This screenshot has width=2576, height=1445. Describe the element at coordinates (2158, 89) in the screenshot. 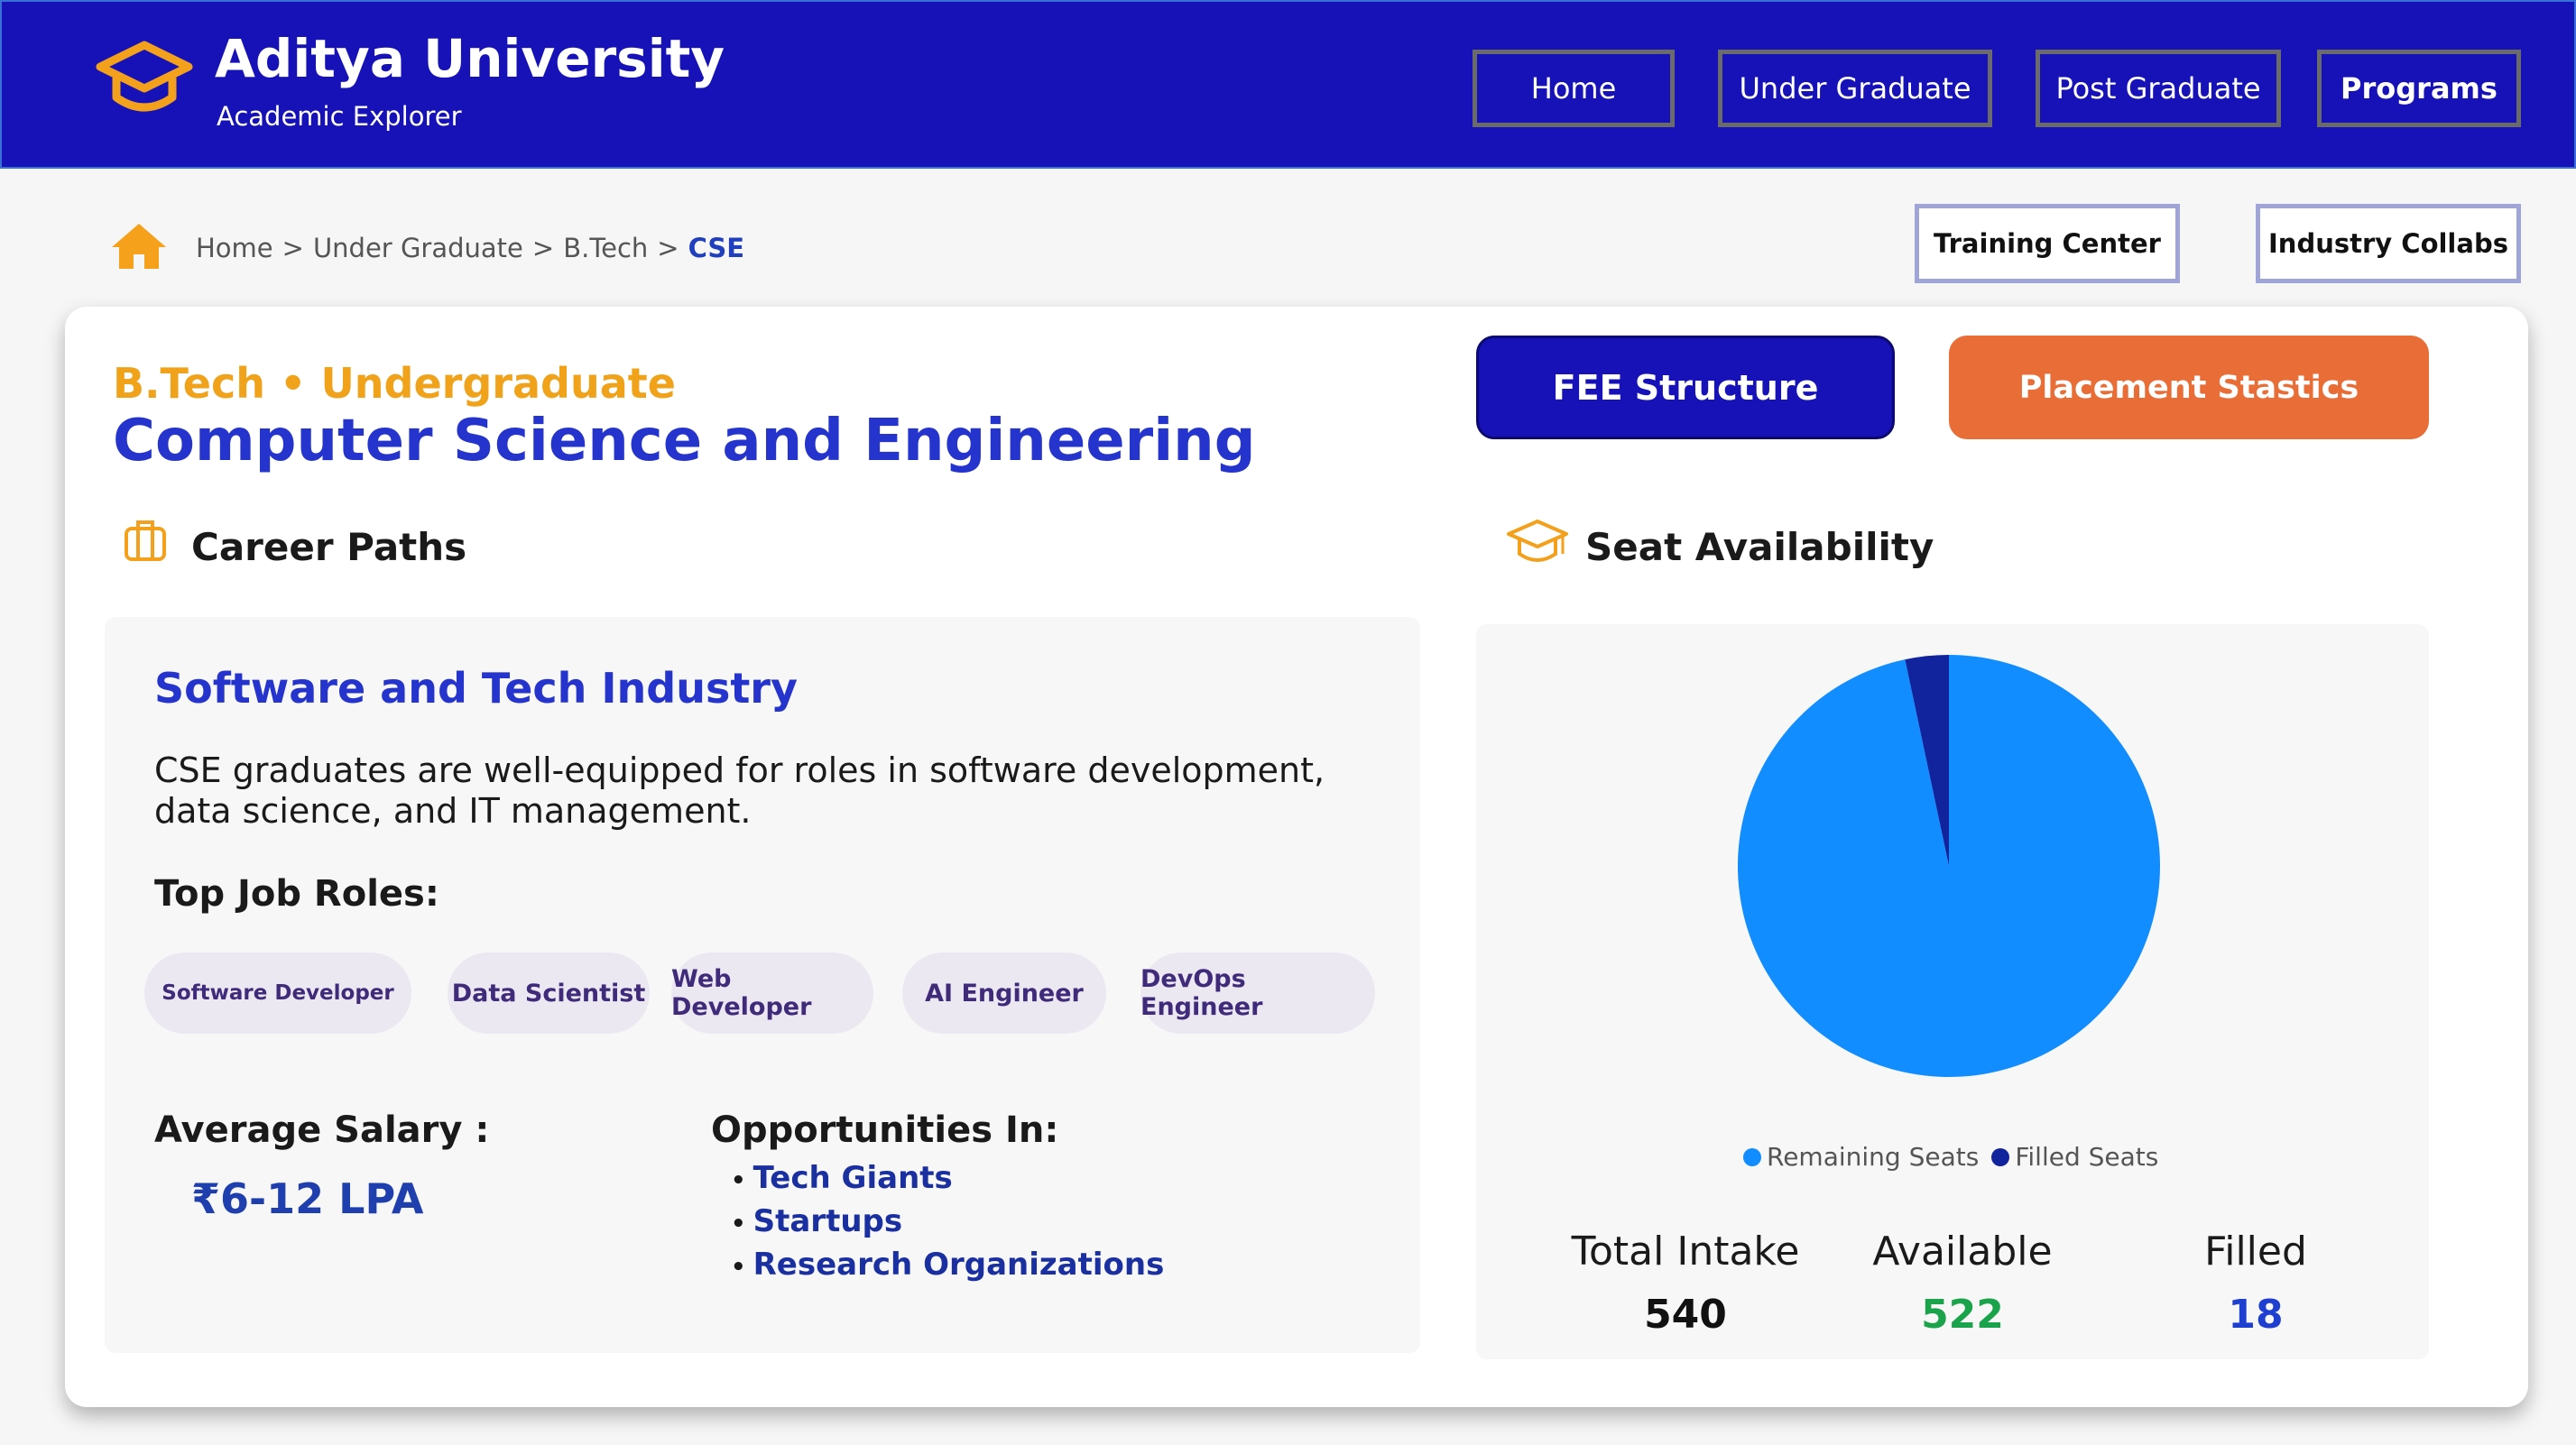

I see `nav-post-graduate-button: Post Graduate` at that location.